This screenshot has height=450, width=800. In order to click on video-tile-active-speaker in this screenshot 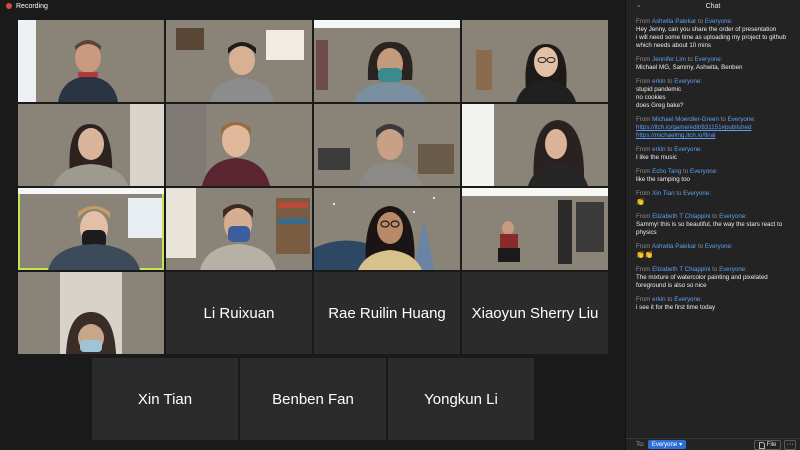, I will do `click(91, 229)`.